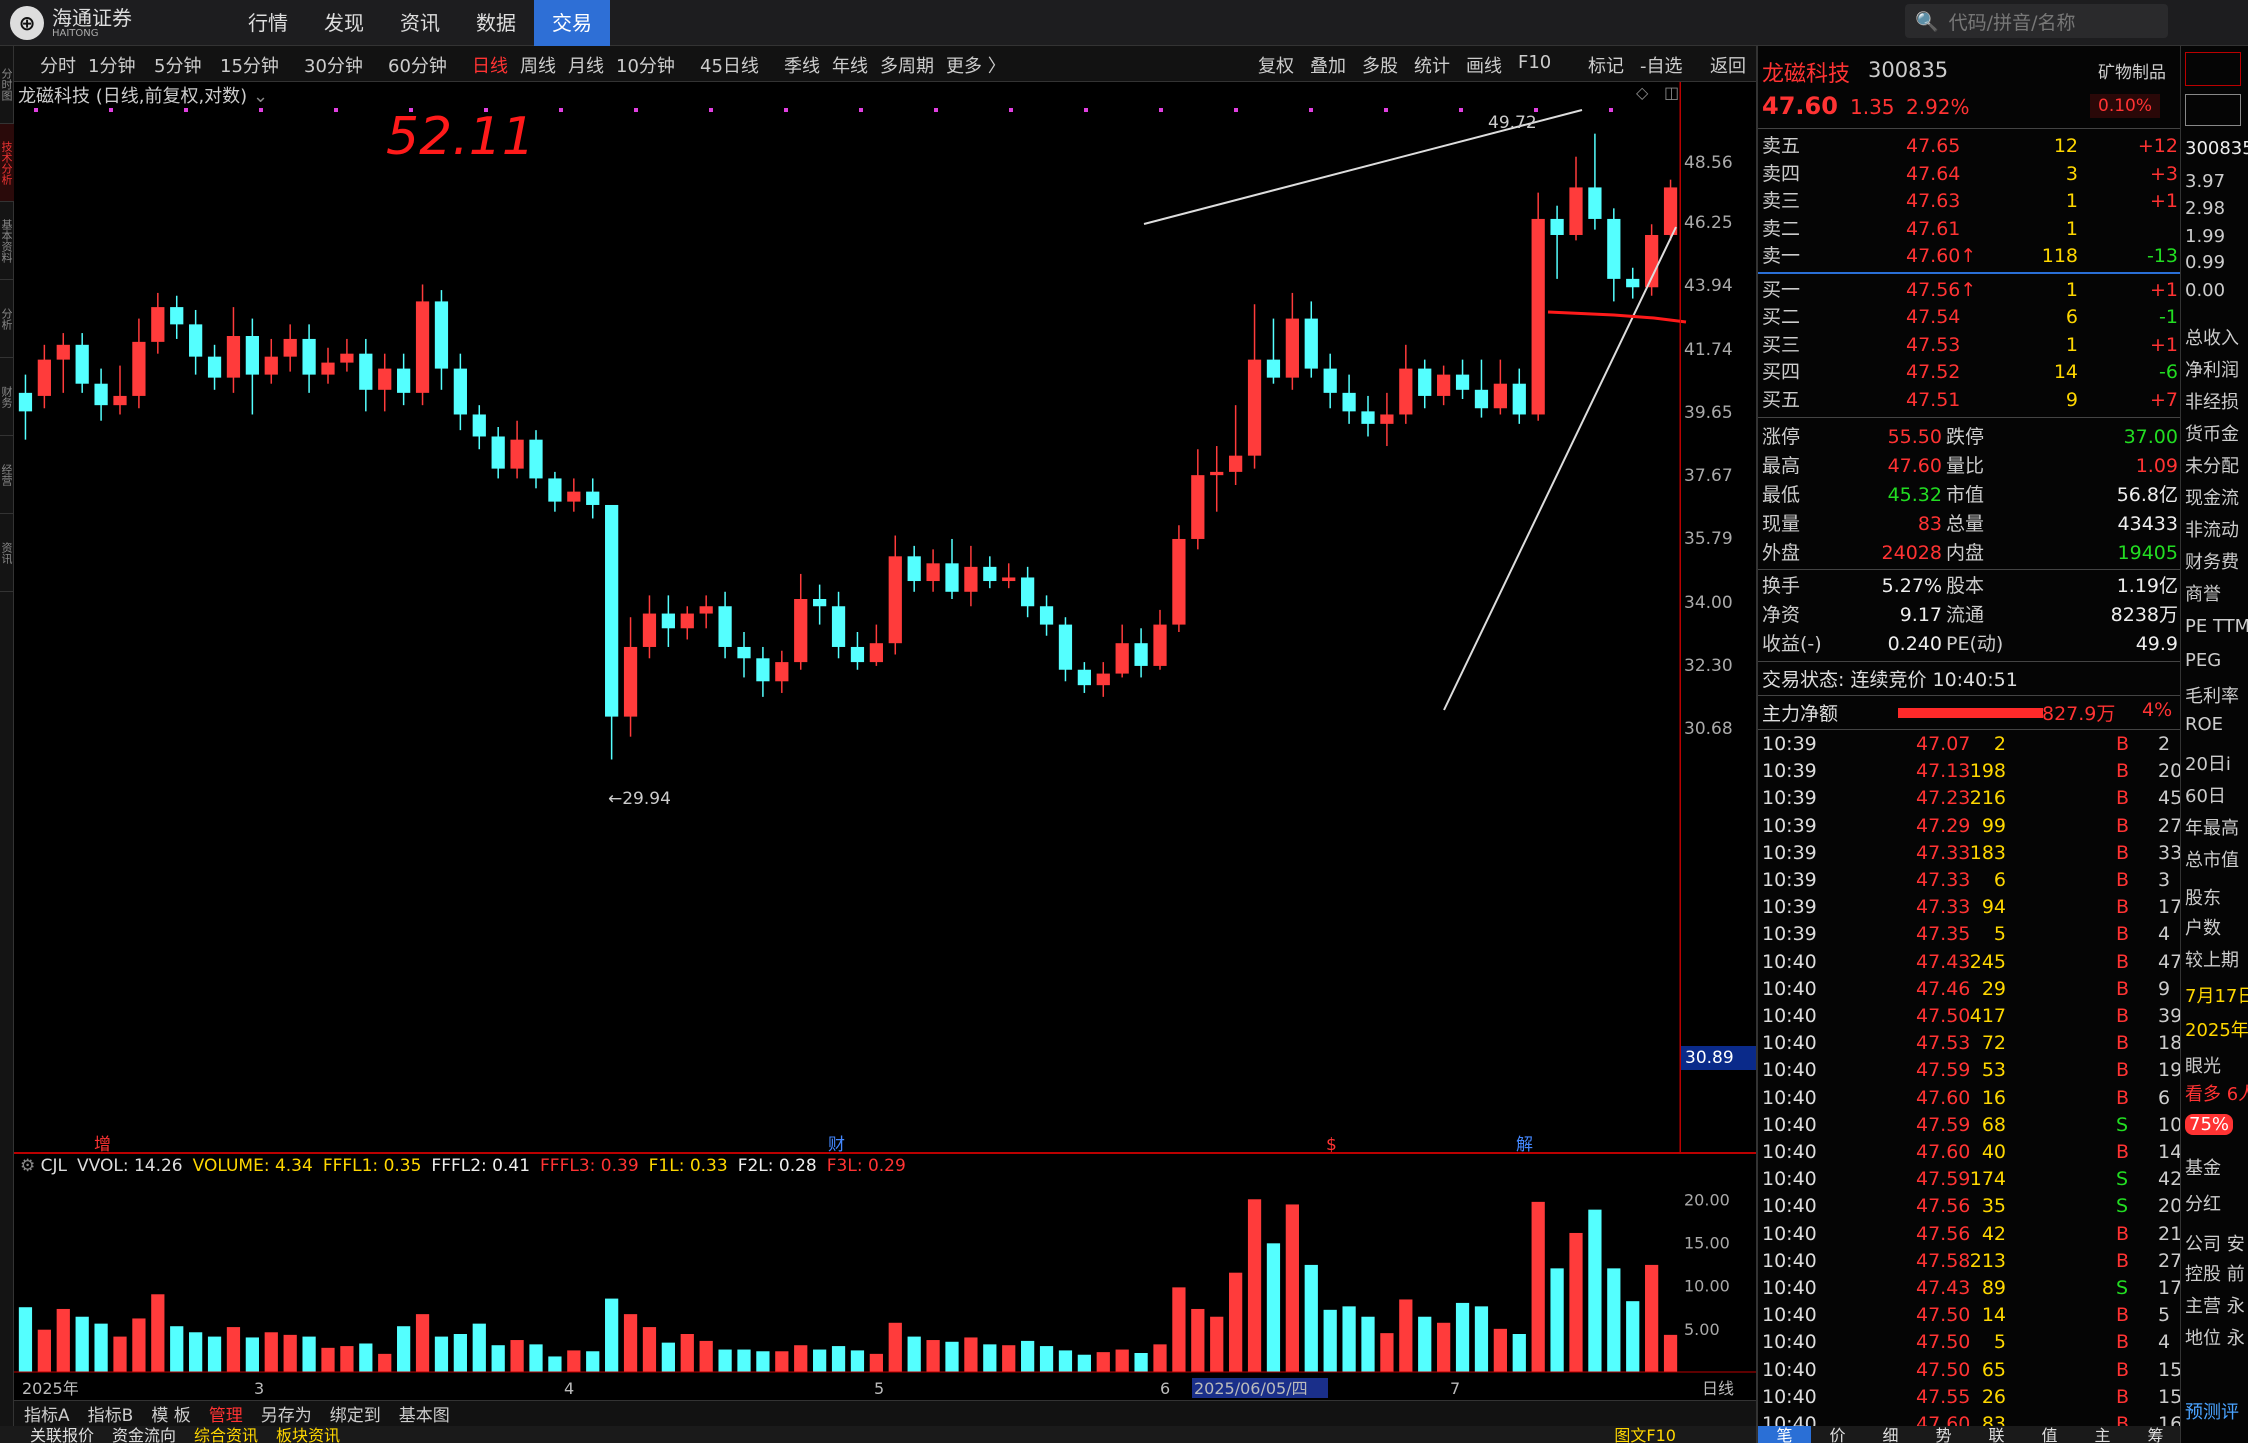 The image size is (2248, 1443). What do you see at coordinates (1890, 1434) in the screenshot?
I see `panel-tab: 细` at bounding box center [1890, 1434].